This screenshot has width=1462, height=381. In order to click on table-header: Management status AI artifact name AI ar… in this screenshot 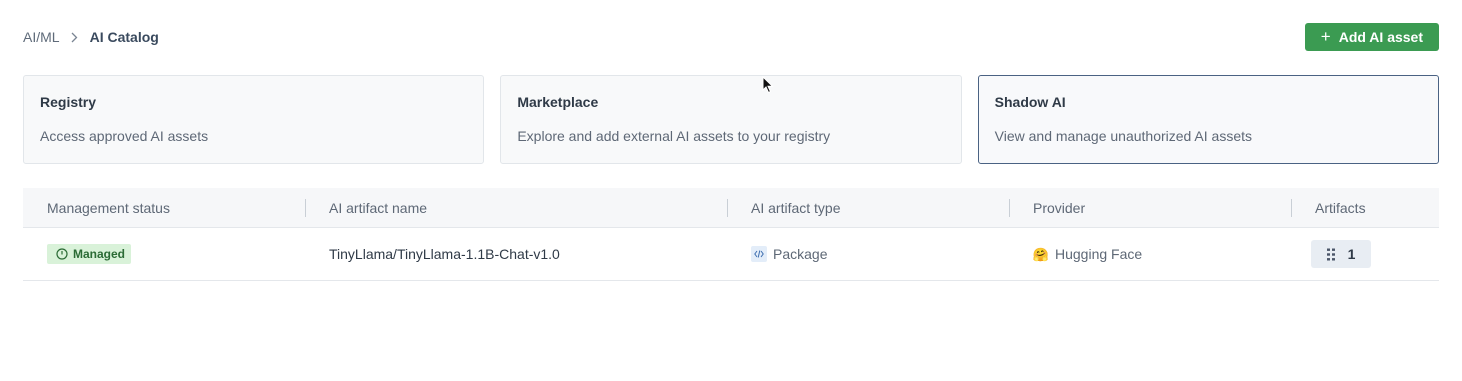, I will do `click(731, 208)`.